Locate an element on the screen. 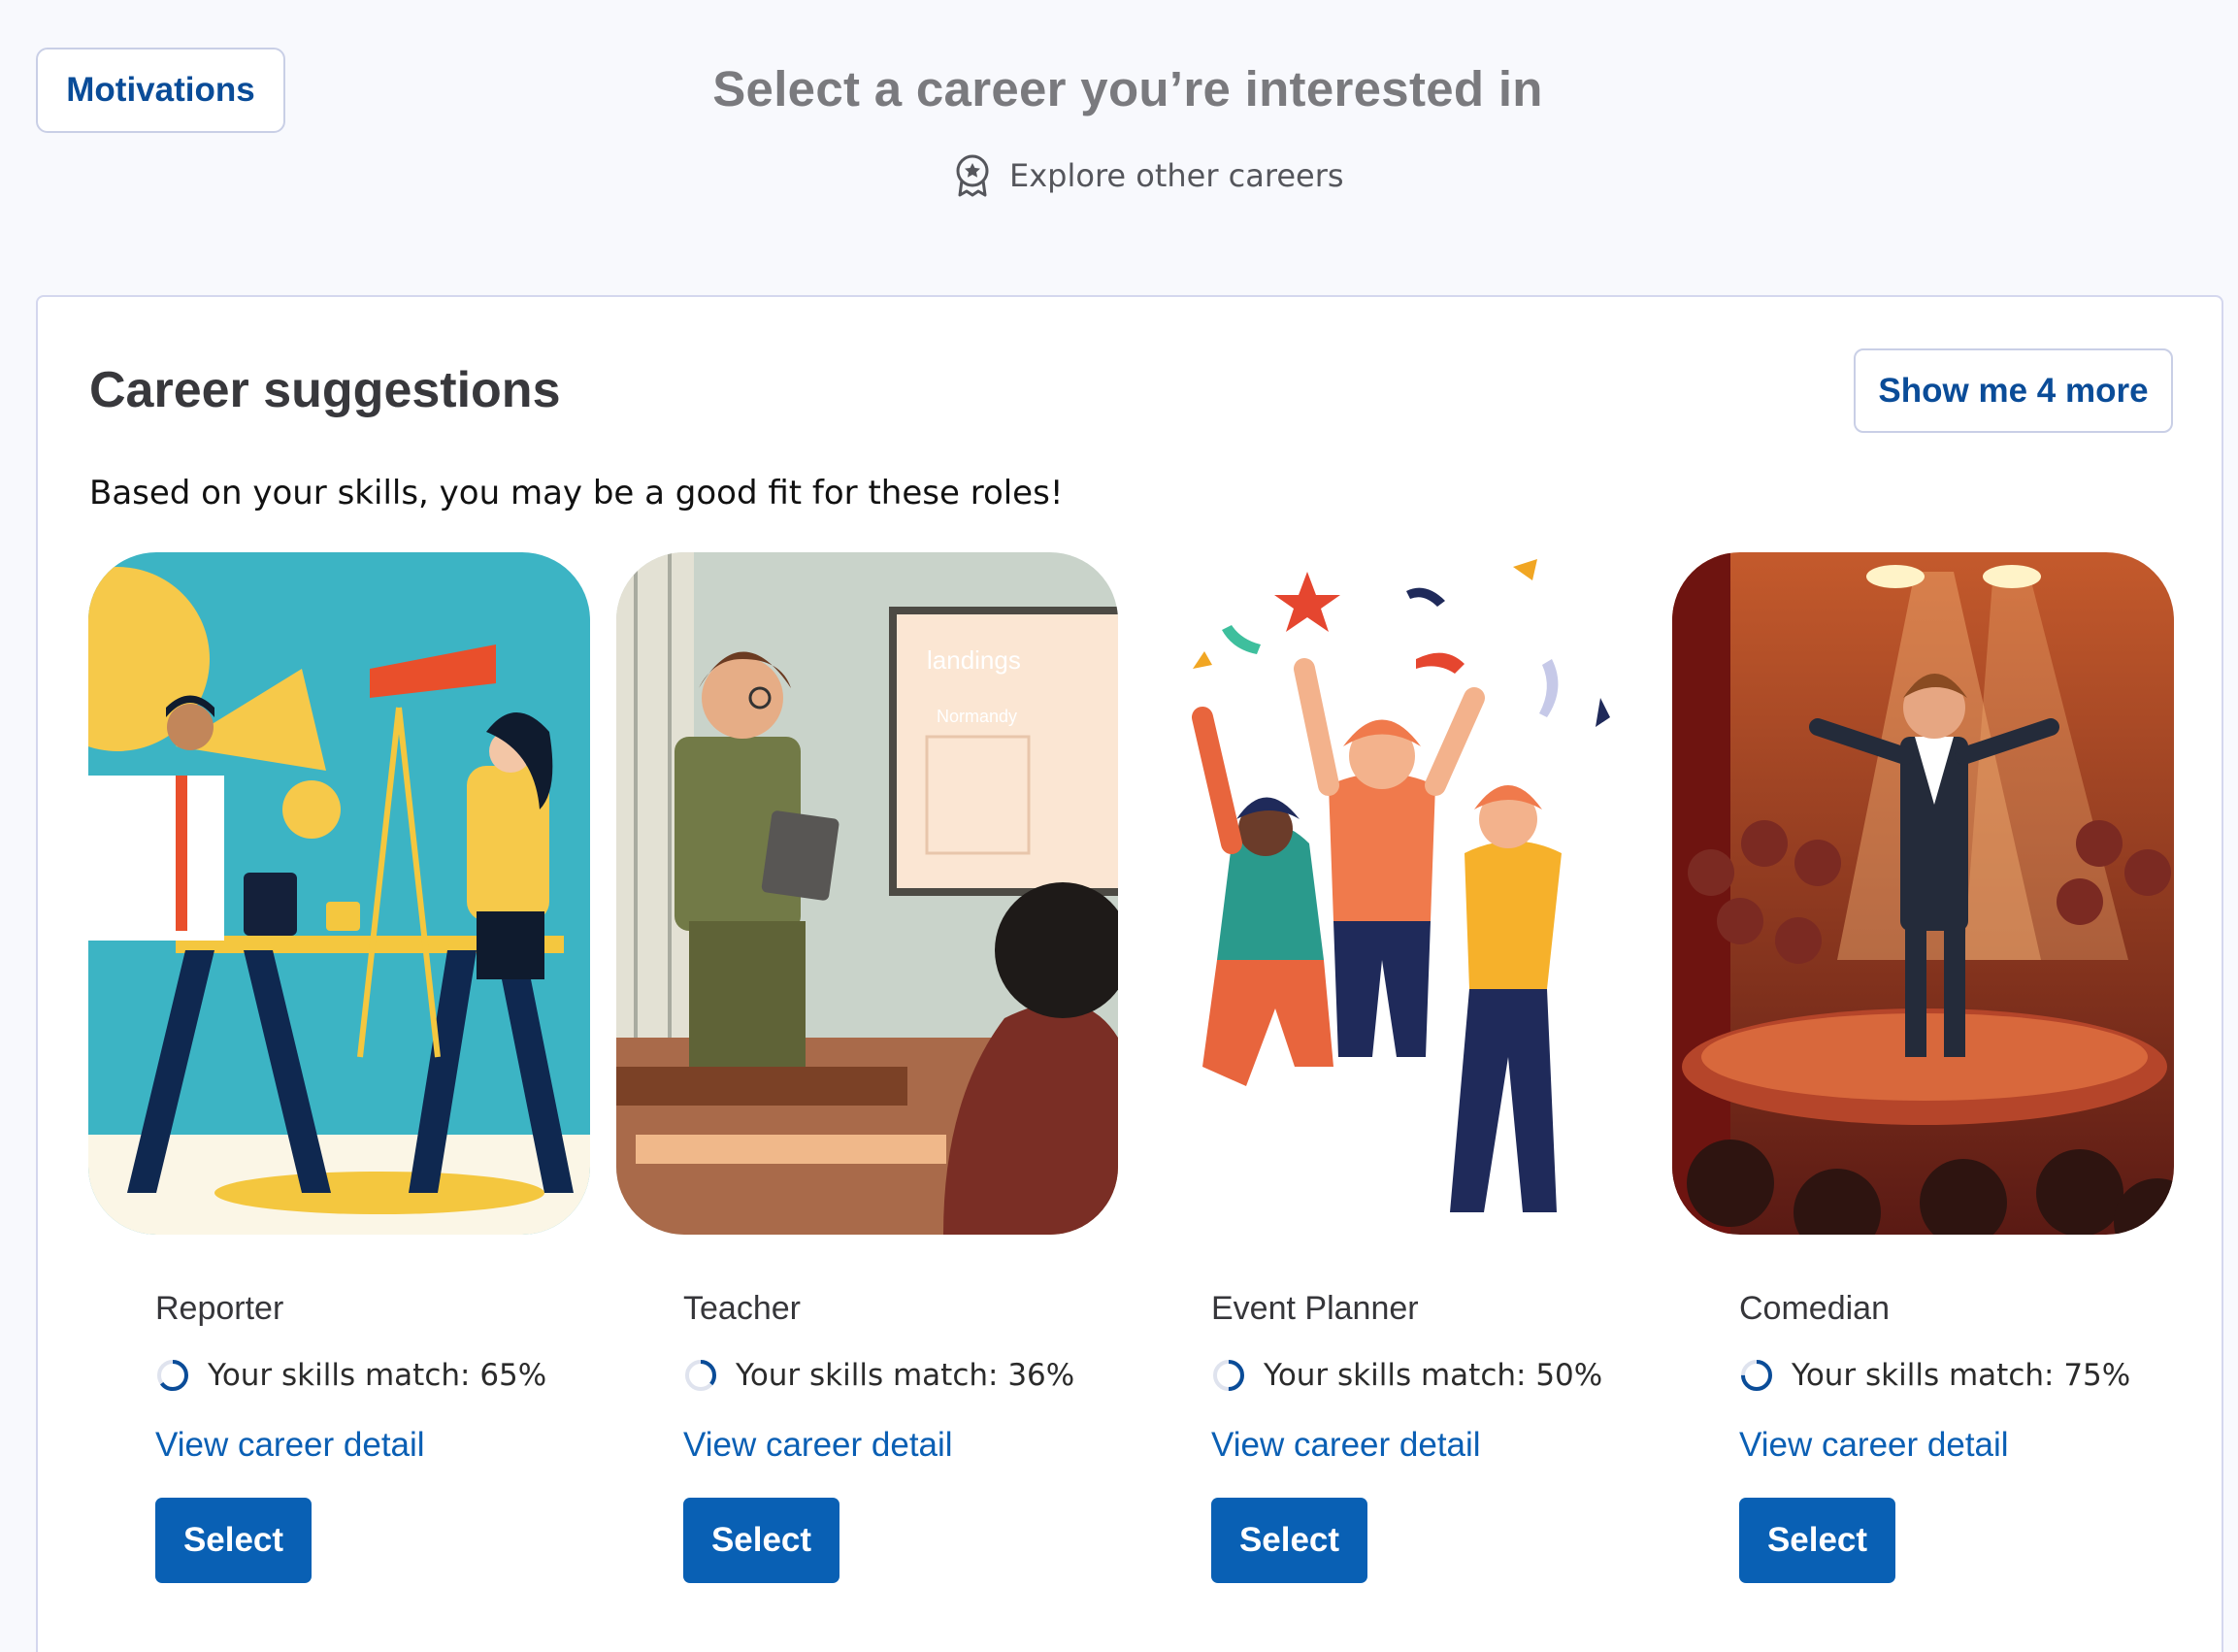  skills-match: Your skills match: 75% is located at coordinates (1934, 1375).